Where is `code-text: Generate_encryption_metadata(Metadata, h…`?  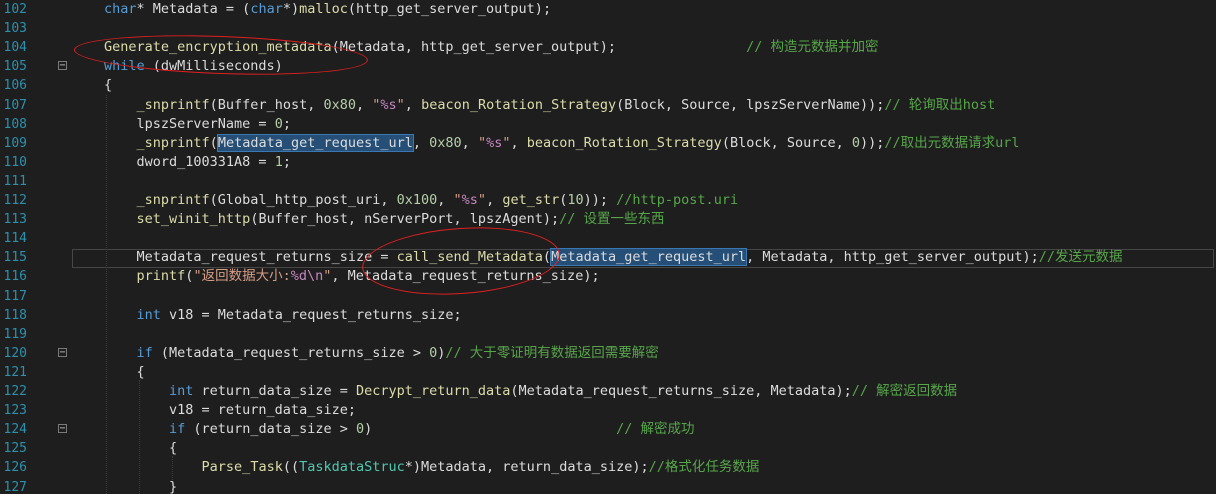 code-text: Generate_encryption_metadata(Metadata, h… is located at coordinates (491, 47).